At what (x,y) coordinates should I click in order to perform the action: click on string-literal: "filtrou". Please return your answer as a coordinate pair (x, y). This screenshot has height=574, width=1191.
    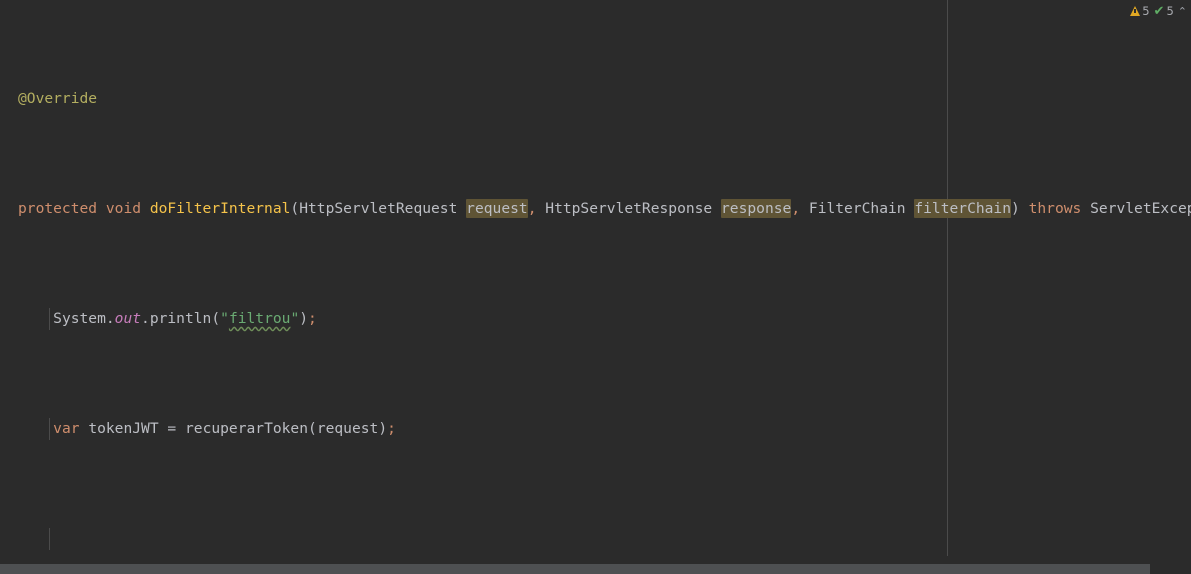
    Looking at the image, I should click on (260, 318).